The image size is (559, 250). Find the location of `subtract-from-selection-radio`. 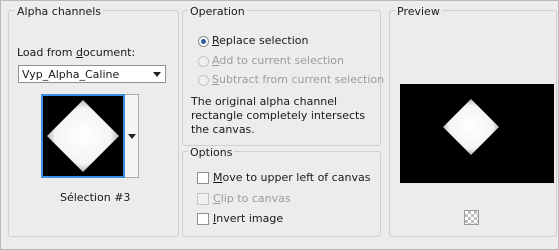

subtract-from-selection-radio is located at coordinates (203, 80).